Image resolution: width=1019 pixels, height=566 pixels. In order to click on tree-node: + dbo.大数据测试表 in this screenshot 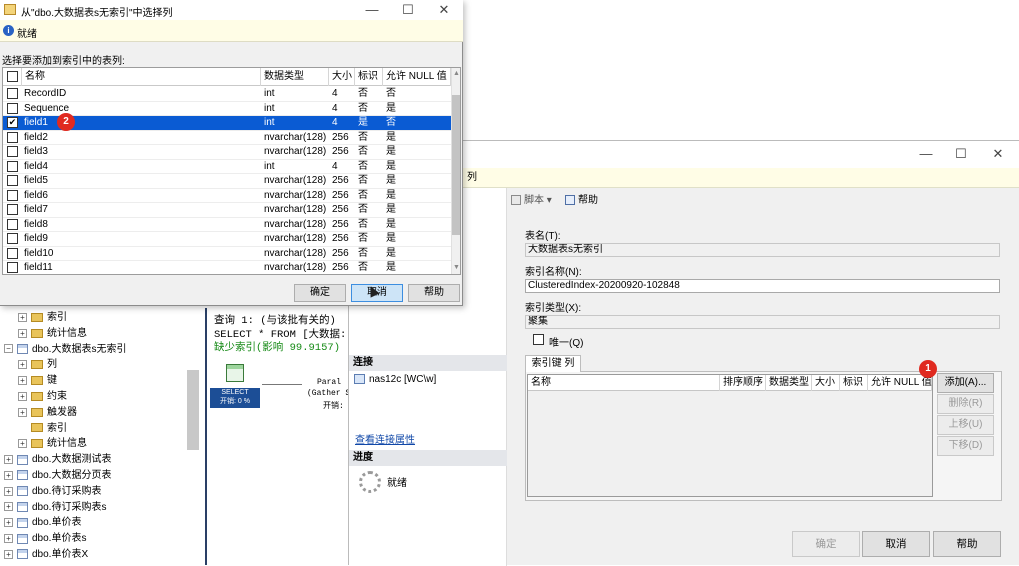, I will do `click(57, 460)`.